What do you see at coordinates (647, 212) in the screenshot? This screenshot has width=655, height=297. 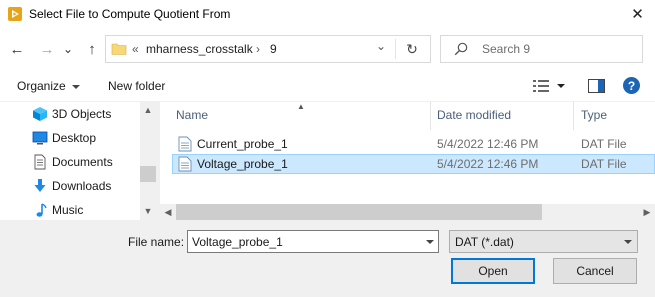 I see `scroll-right-arrow-icon: ▶` at bounding box center [647, 212].